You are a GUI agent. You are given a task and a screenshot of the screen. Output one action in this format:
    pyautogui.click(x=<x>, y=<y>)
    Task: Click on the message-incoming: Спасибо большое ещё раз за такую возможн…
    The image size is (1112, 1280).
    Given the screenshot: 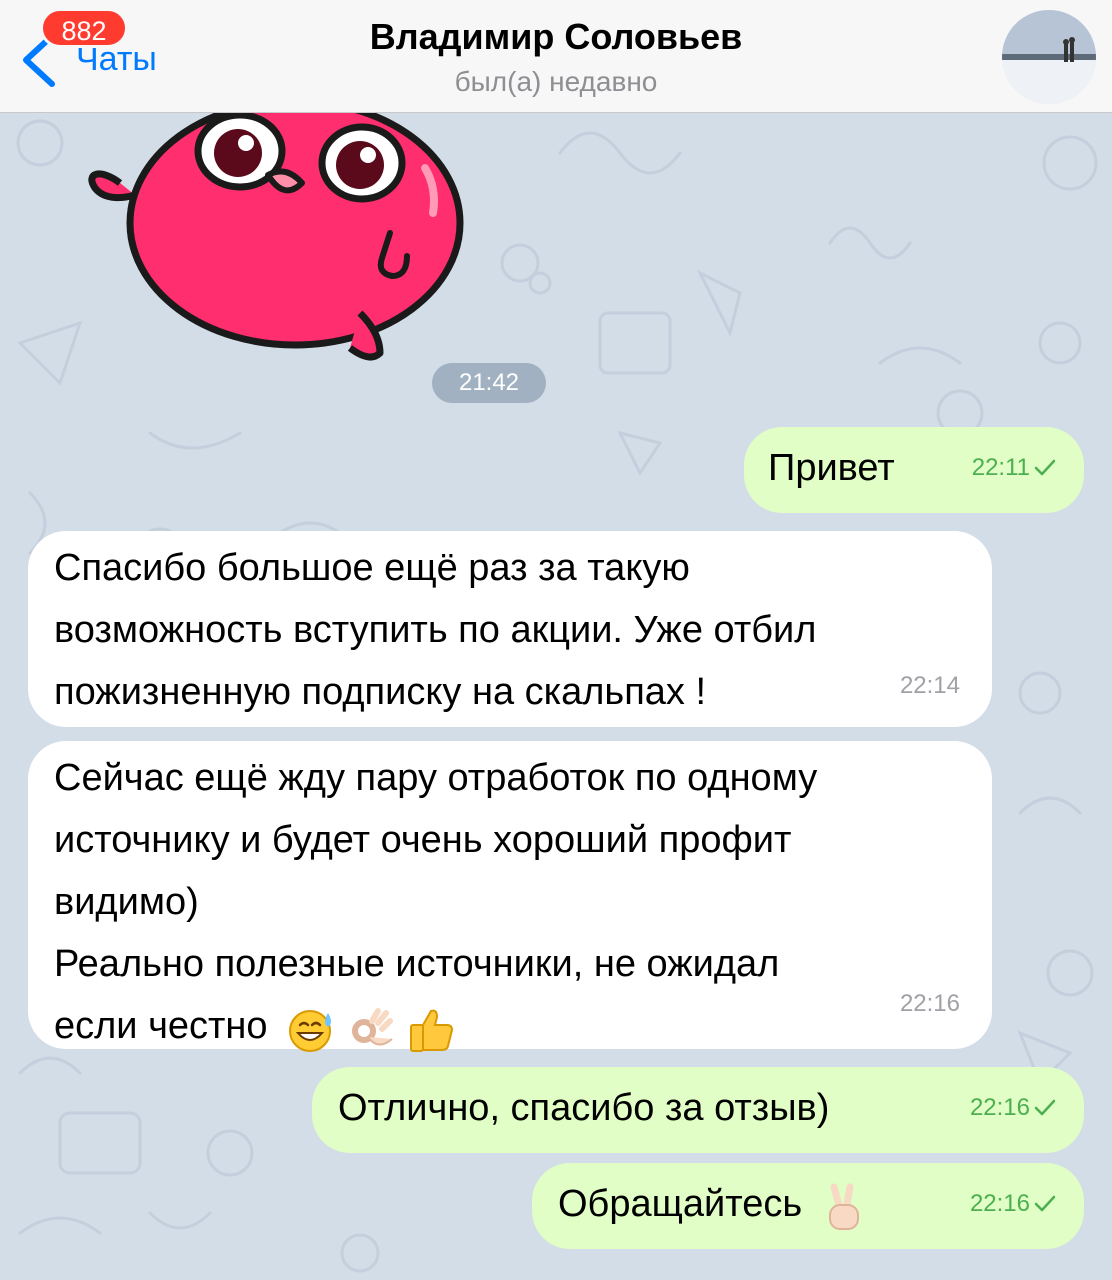 What is the action you would take?
    pyautogui.click(x=510, y=629)
    